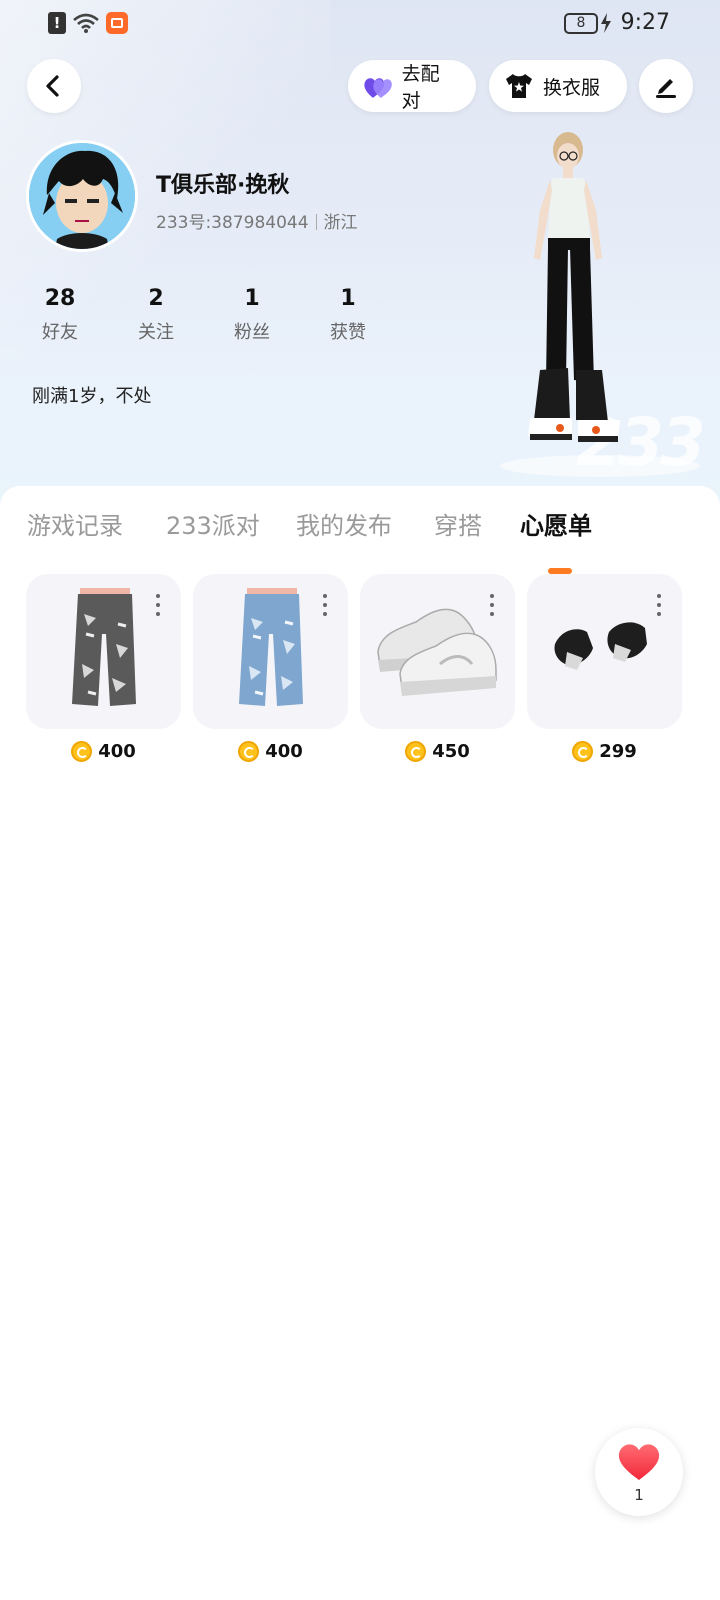 This screenshot has width=720, height=1600. Describe the element at coordinates (572, 87) in the screenshot. I see `change-outfit-label: 换衣服` at that location.